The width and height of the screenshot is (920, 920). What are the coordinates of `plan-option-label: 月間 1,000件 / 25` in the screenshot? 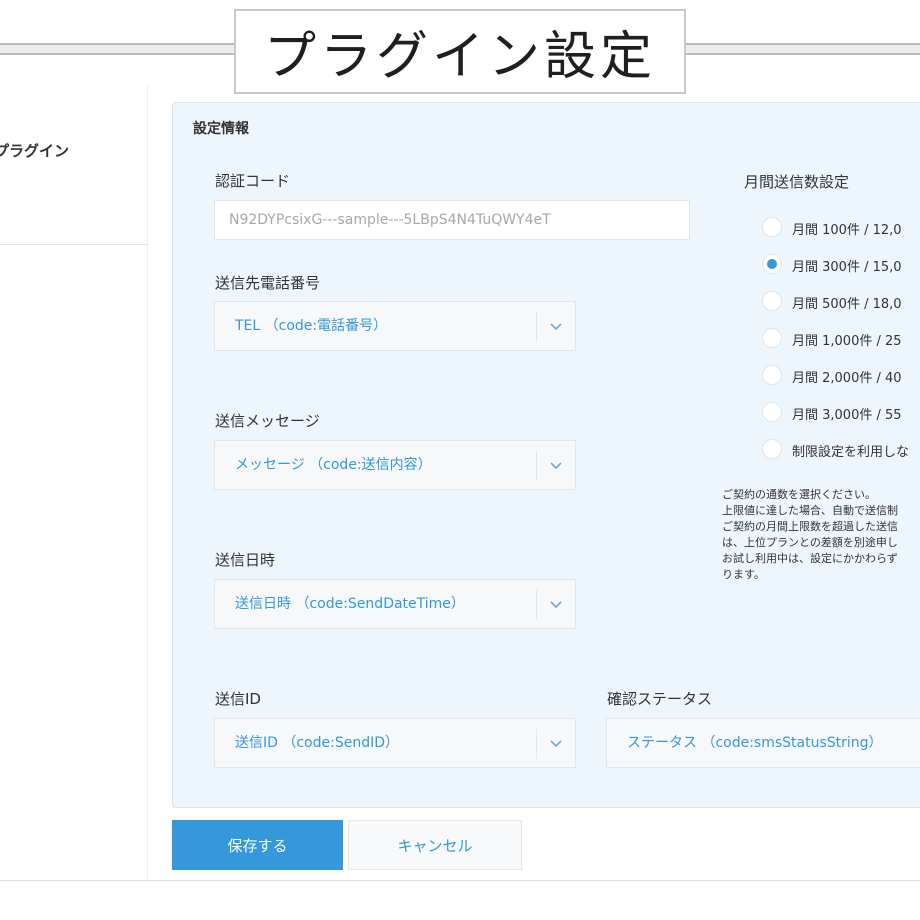 It's located at (847, 341).